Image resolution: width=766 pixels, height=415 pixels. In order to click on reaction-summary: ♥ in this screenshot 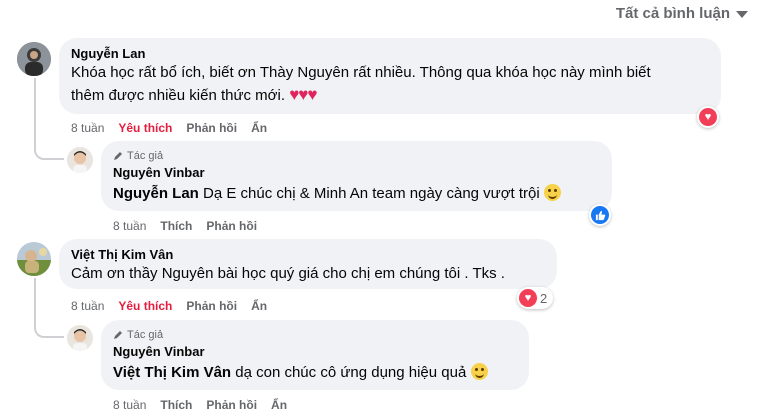, I will do `click(708, 117)`.